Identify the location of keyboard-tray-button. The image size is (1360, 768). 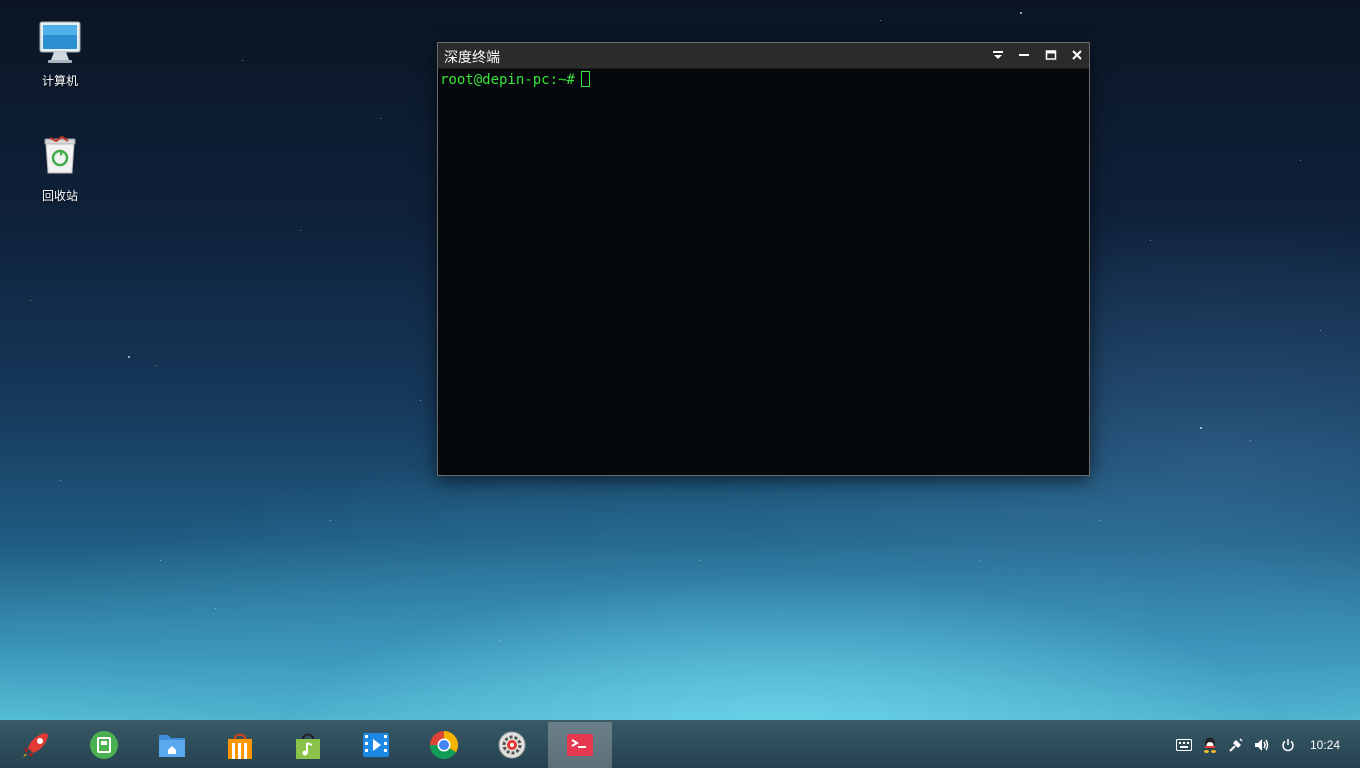
(1184, 745).